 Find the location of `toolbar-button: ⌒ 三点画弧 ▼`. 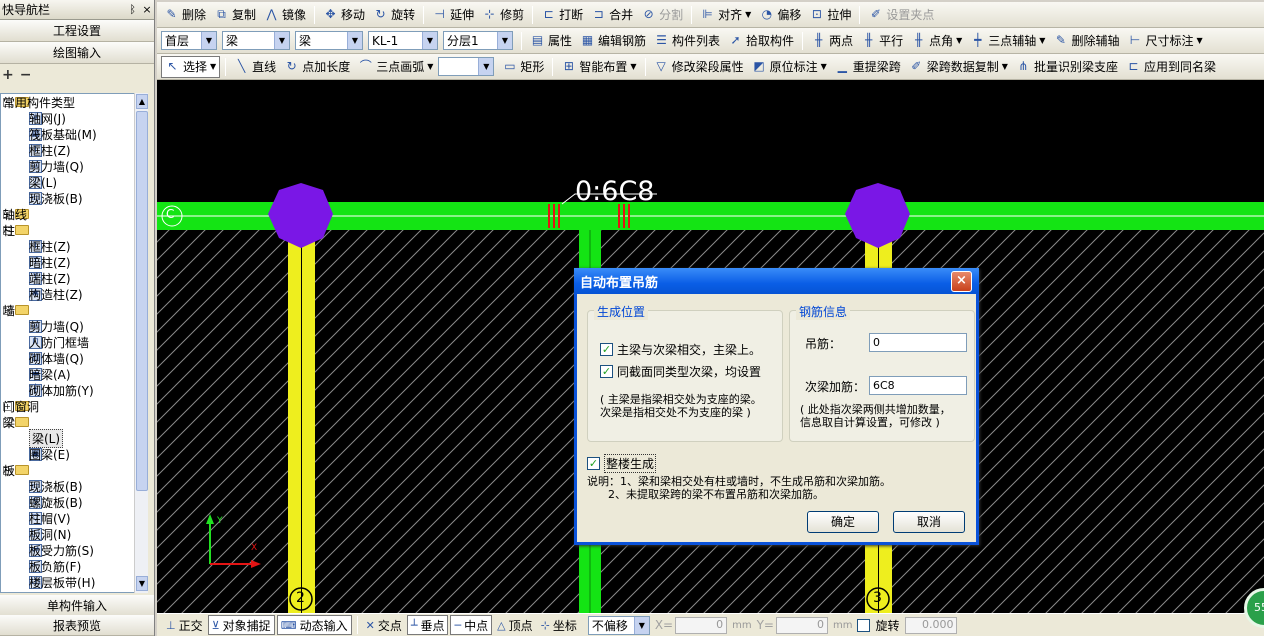

toolbar-button: ⌒ 三点画弧 ▼ is located at coordinates (395, 67).